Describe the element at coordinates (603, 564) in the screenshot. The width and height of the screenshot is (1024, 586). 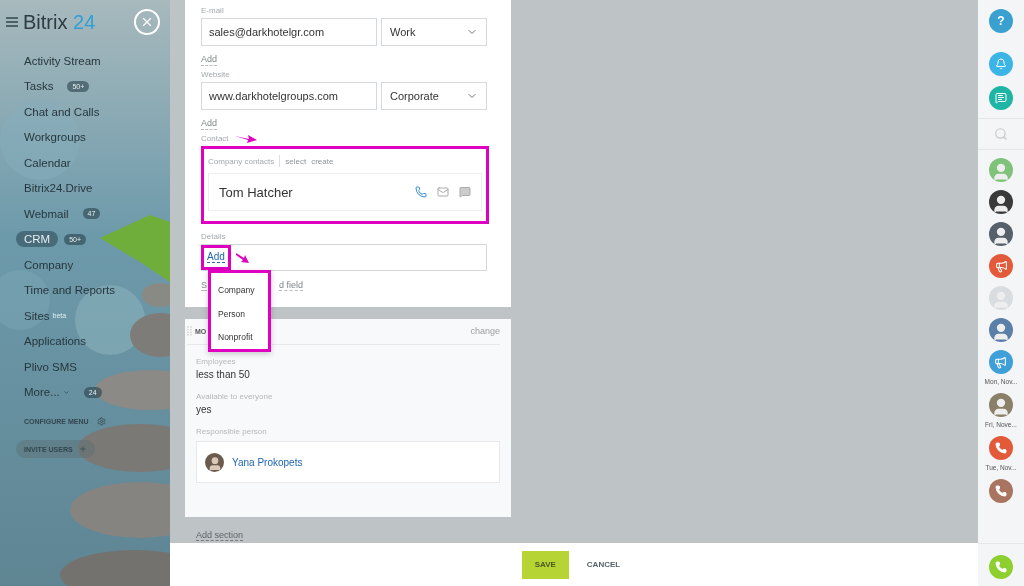
I see `cancel-button: CANCEL` at that location.